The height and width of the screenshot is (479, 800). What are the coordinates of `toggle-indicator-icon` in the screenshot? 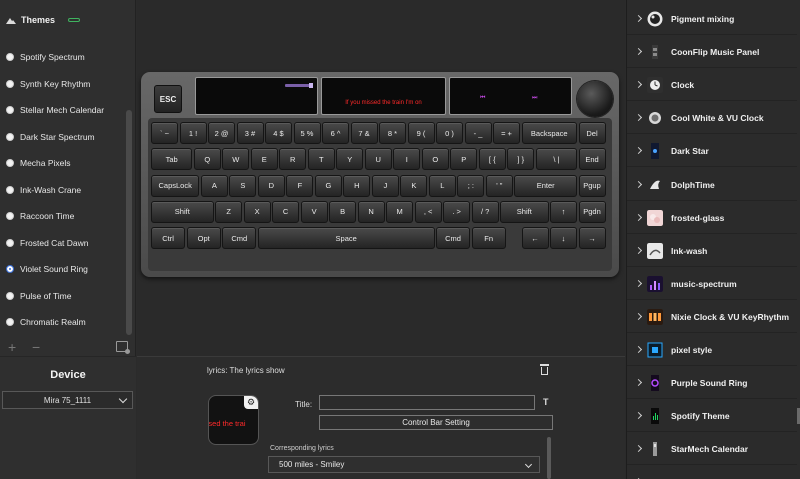 It's located at (74, 20).